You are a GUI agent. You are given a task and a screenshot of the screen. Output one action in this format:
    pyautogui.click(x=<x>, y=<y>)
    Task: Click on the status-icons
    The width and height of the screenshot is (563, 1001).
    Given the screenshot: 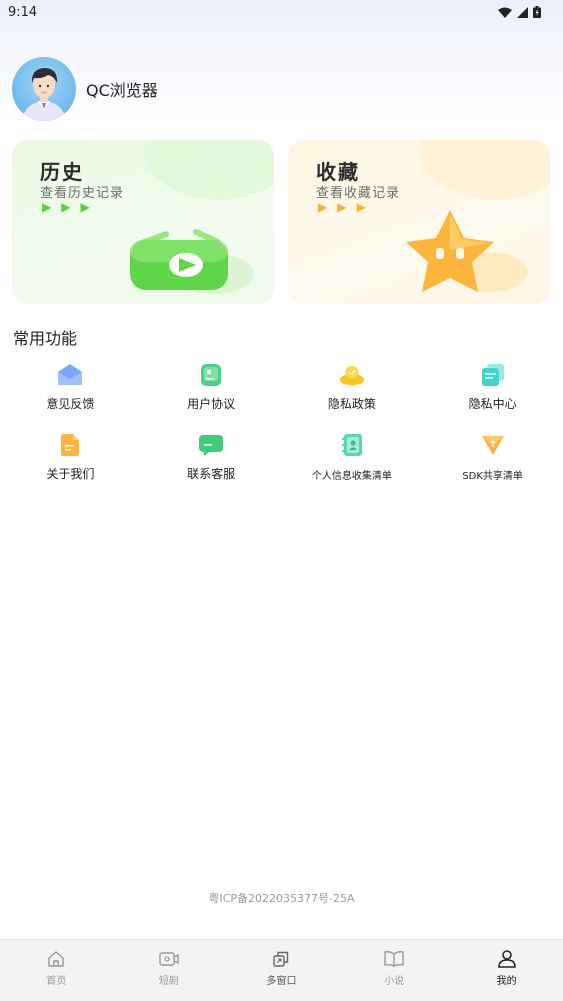 What is the action you would take?
    pyautogui.click(x=519, y=12)
    